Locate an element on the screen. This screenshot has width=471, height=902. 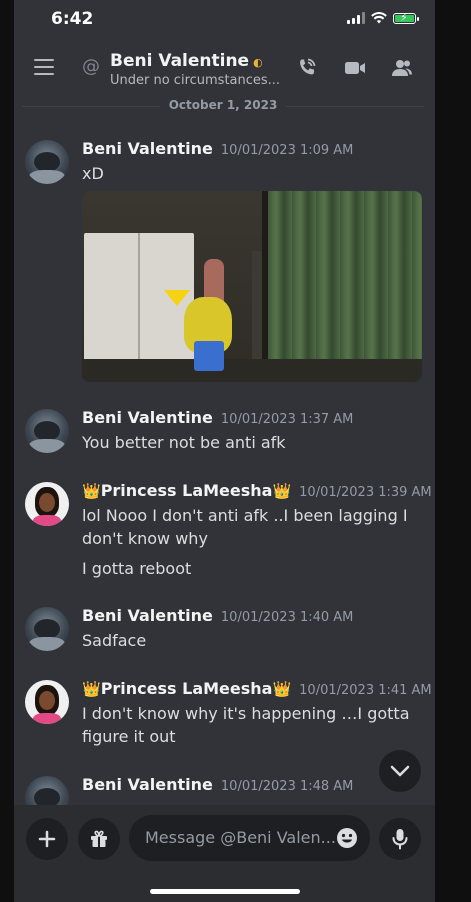
dm-title: Beni Valentine ◐ is located at coordinates (186, 61).